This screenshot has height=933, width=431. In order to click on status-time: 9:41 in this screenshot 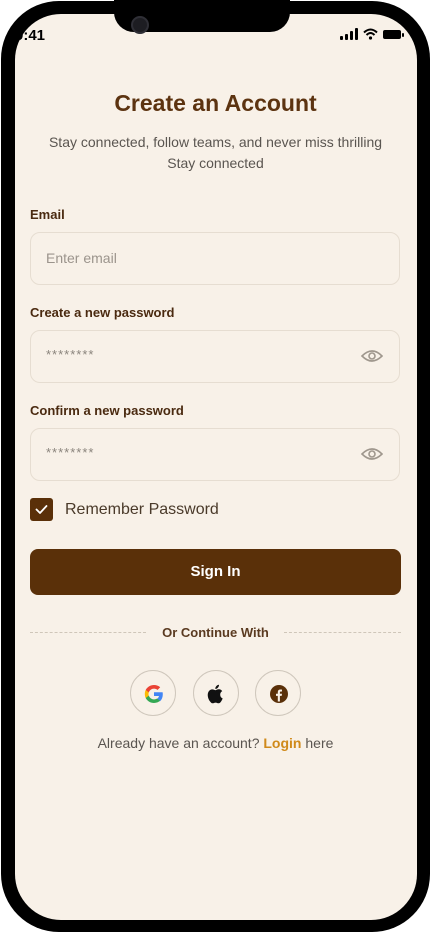, I will do `click(30, 35)`.